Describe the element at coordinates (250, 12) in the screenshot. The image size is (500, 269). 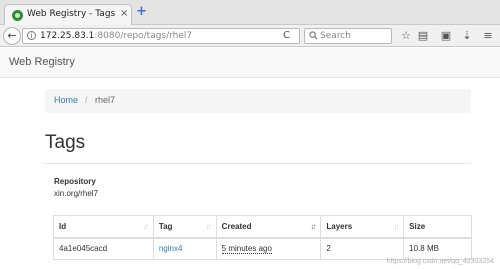
I see `browser-tab-bar: Web Registry - Tags × +` at that location.